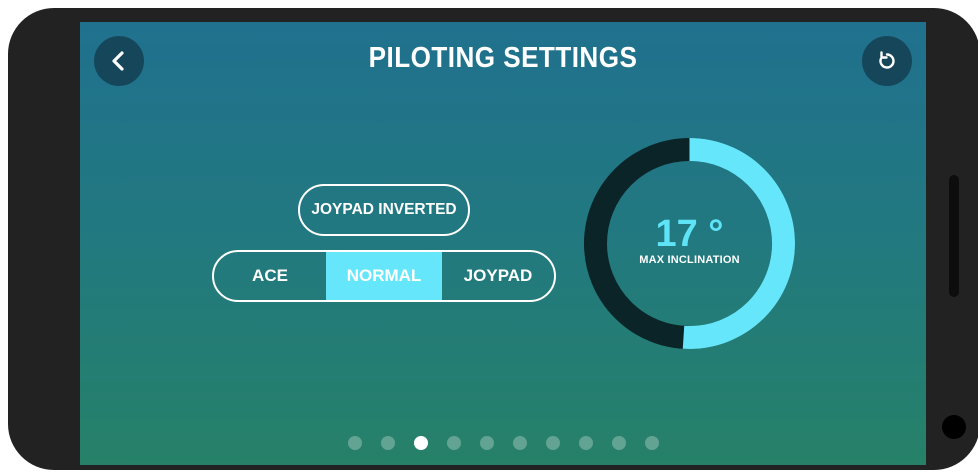  I want to click on mode-option-ace: ACE, so click(270, 276).